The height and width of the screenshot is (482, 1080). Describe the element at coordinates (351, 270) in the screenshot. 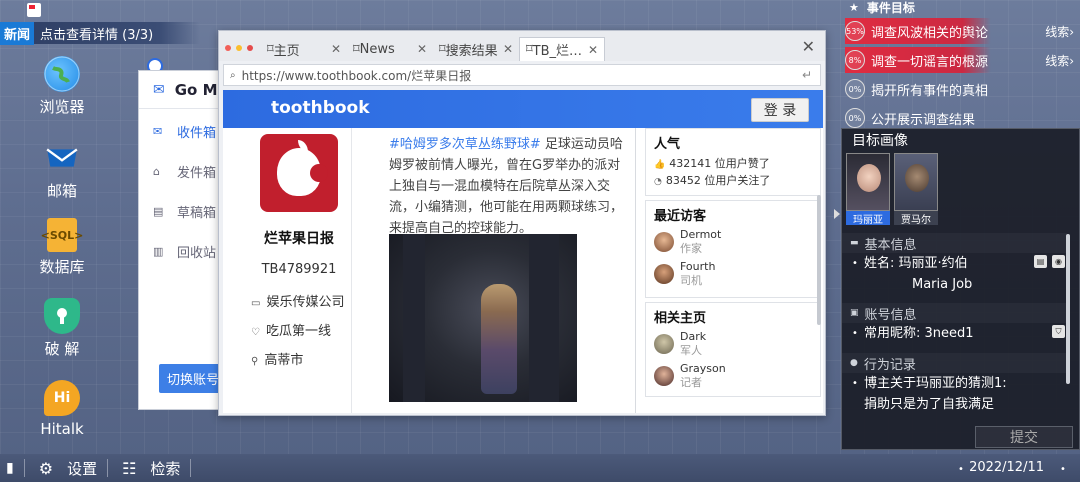

I see `divider` at that location.